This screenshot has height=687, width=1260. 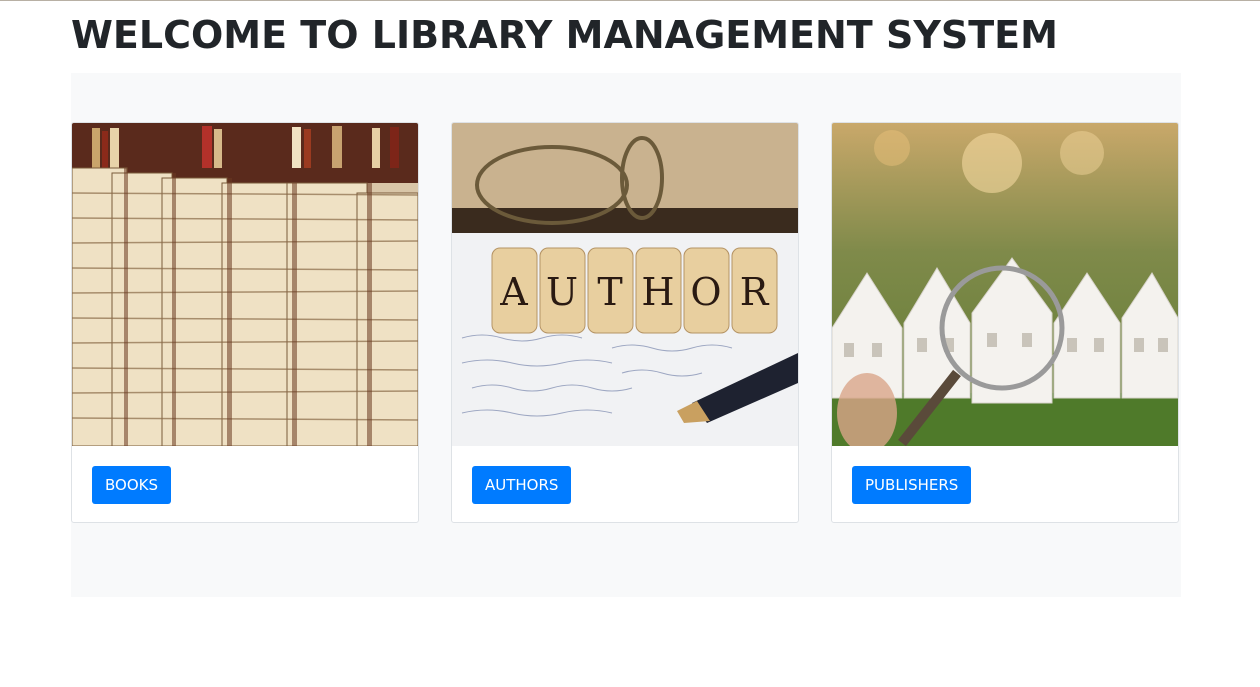 What do you see at coordinates (630, 0) in the screenshot?
I see `top-border` at bounding box center [630, 0].